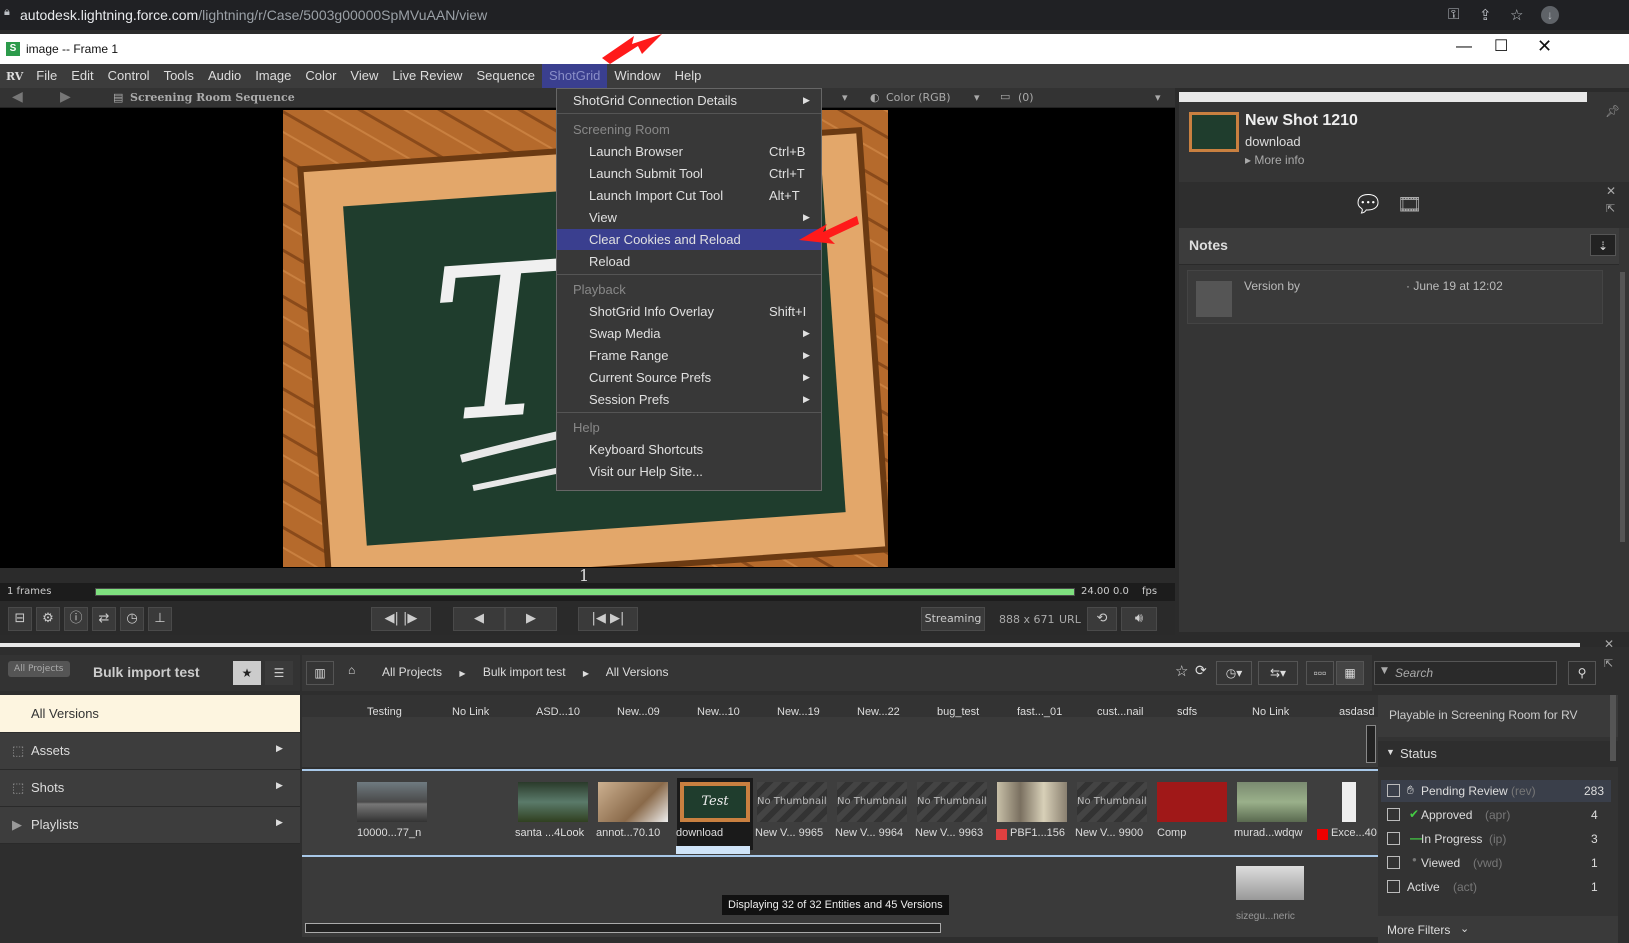 Image resolution: width=1629 pixels, height=943 pixels. I want to click on download-icon: ↓, so click(1550, 15).